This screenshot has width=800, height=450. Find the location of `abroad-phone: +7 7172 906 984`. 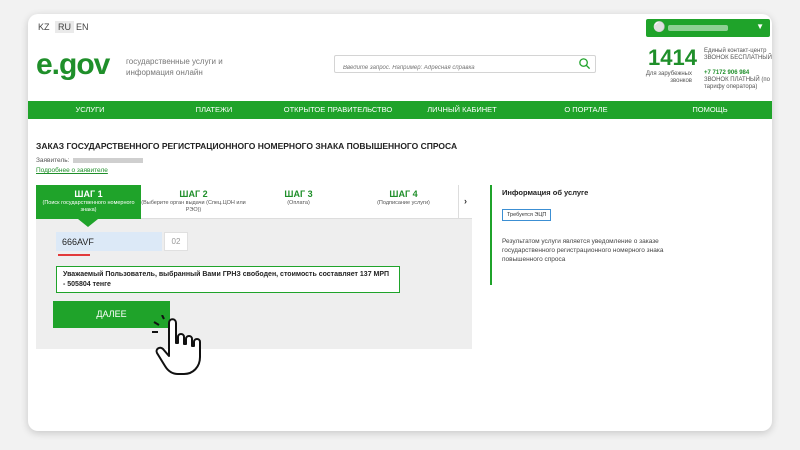

abroad-phone: +7 7172 906 984 is located at coordinates (727, 73).